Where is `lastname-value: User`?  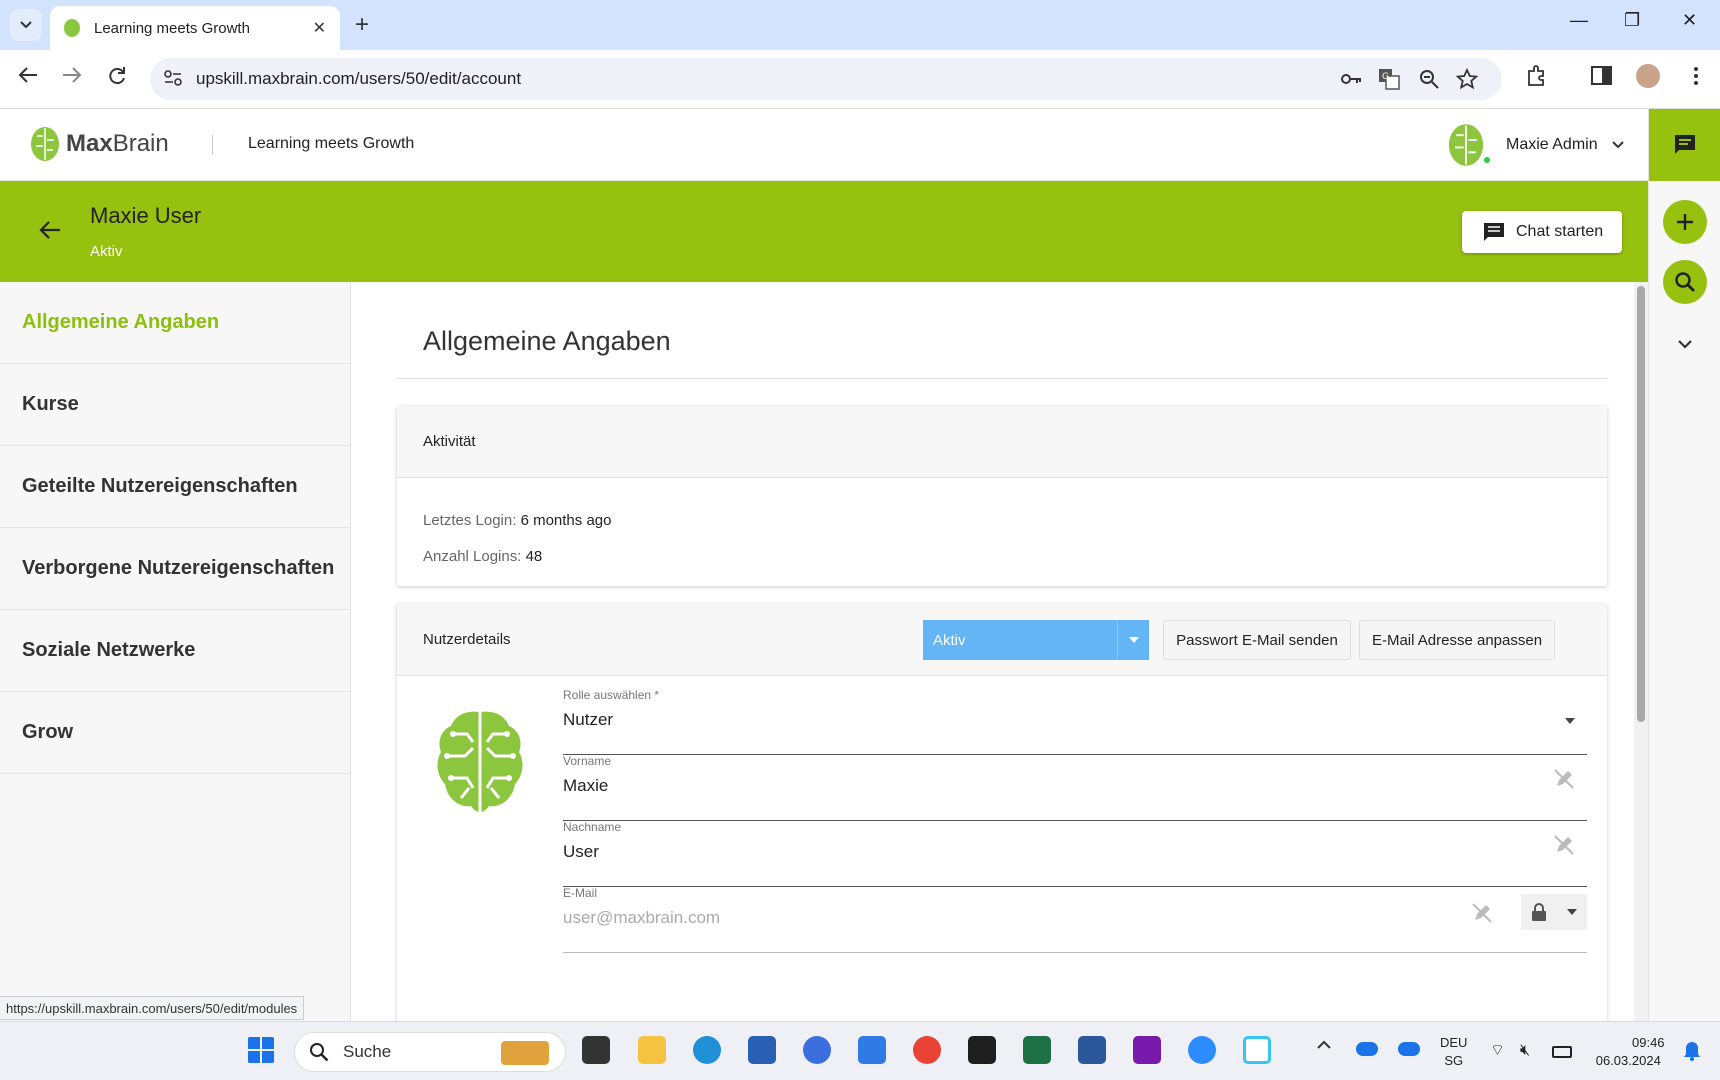
lastname-value: User is located at coordinates (581, 851).